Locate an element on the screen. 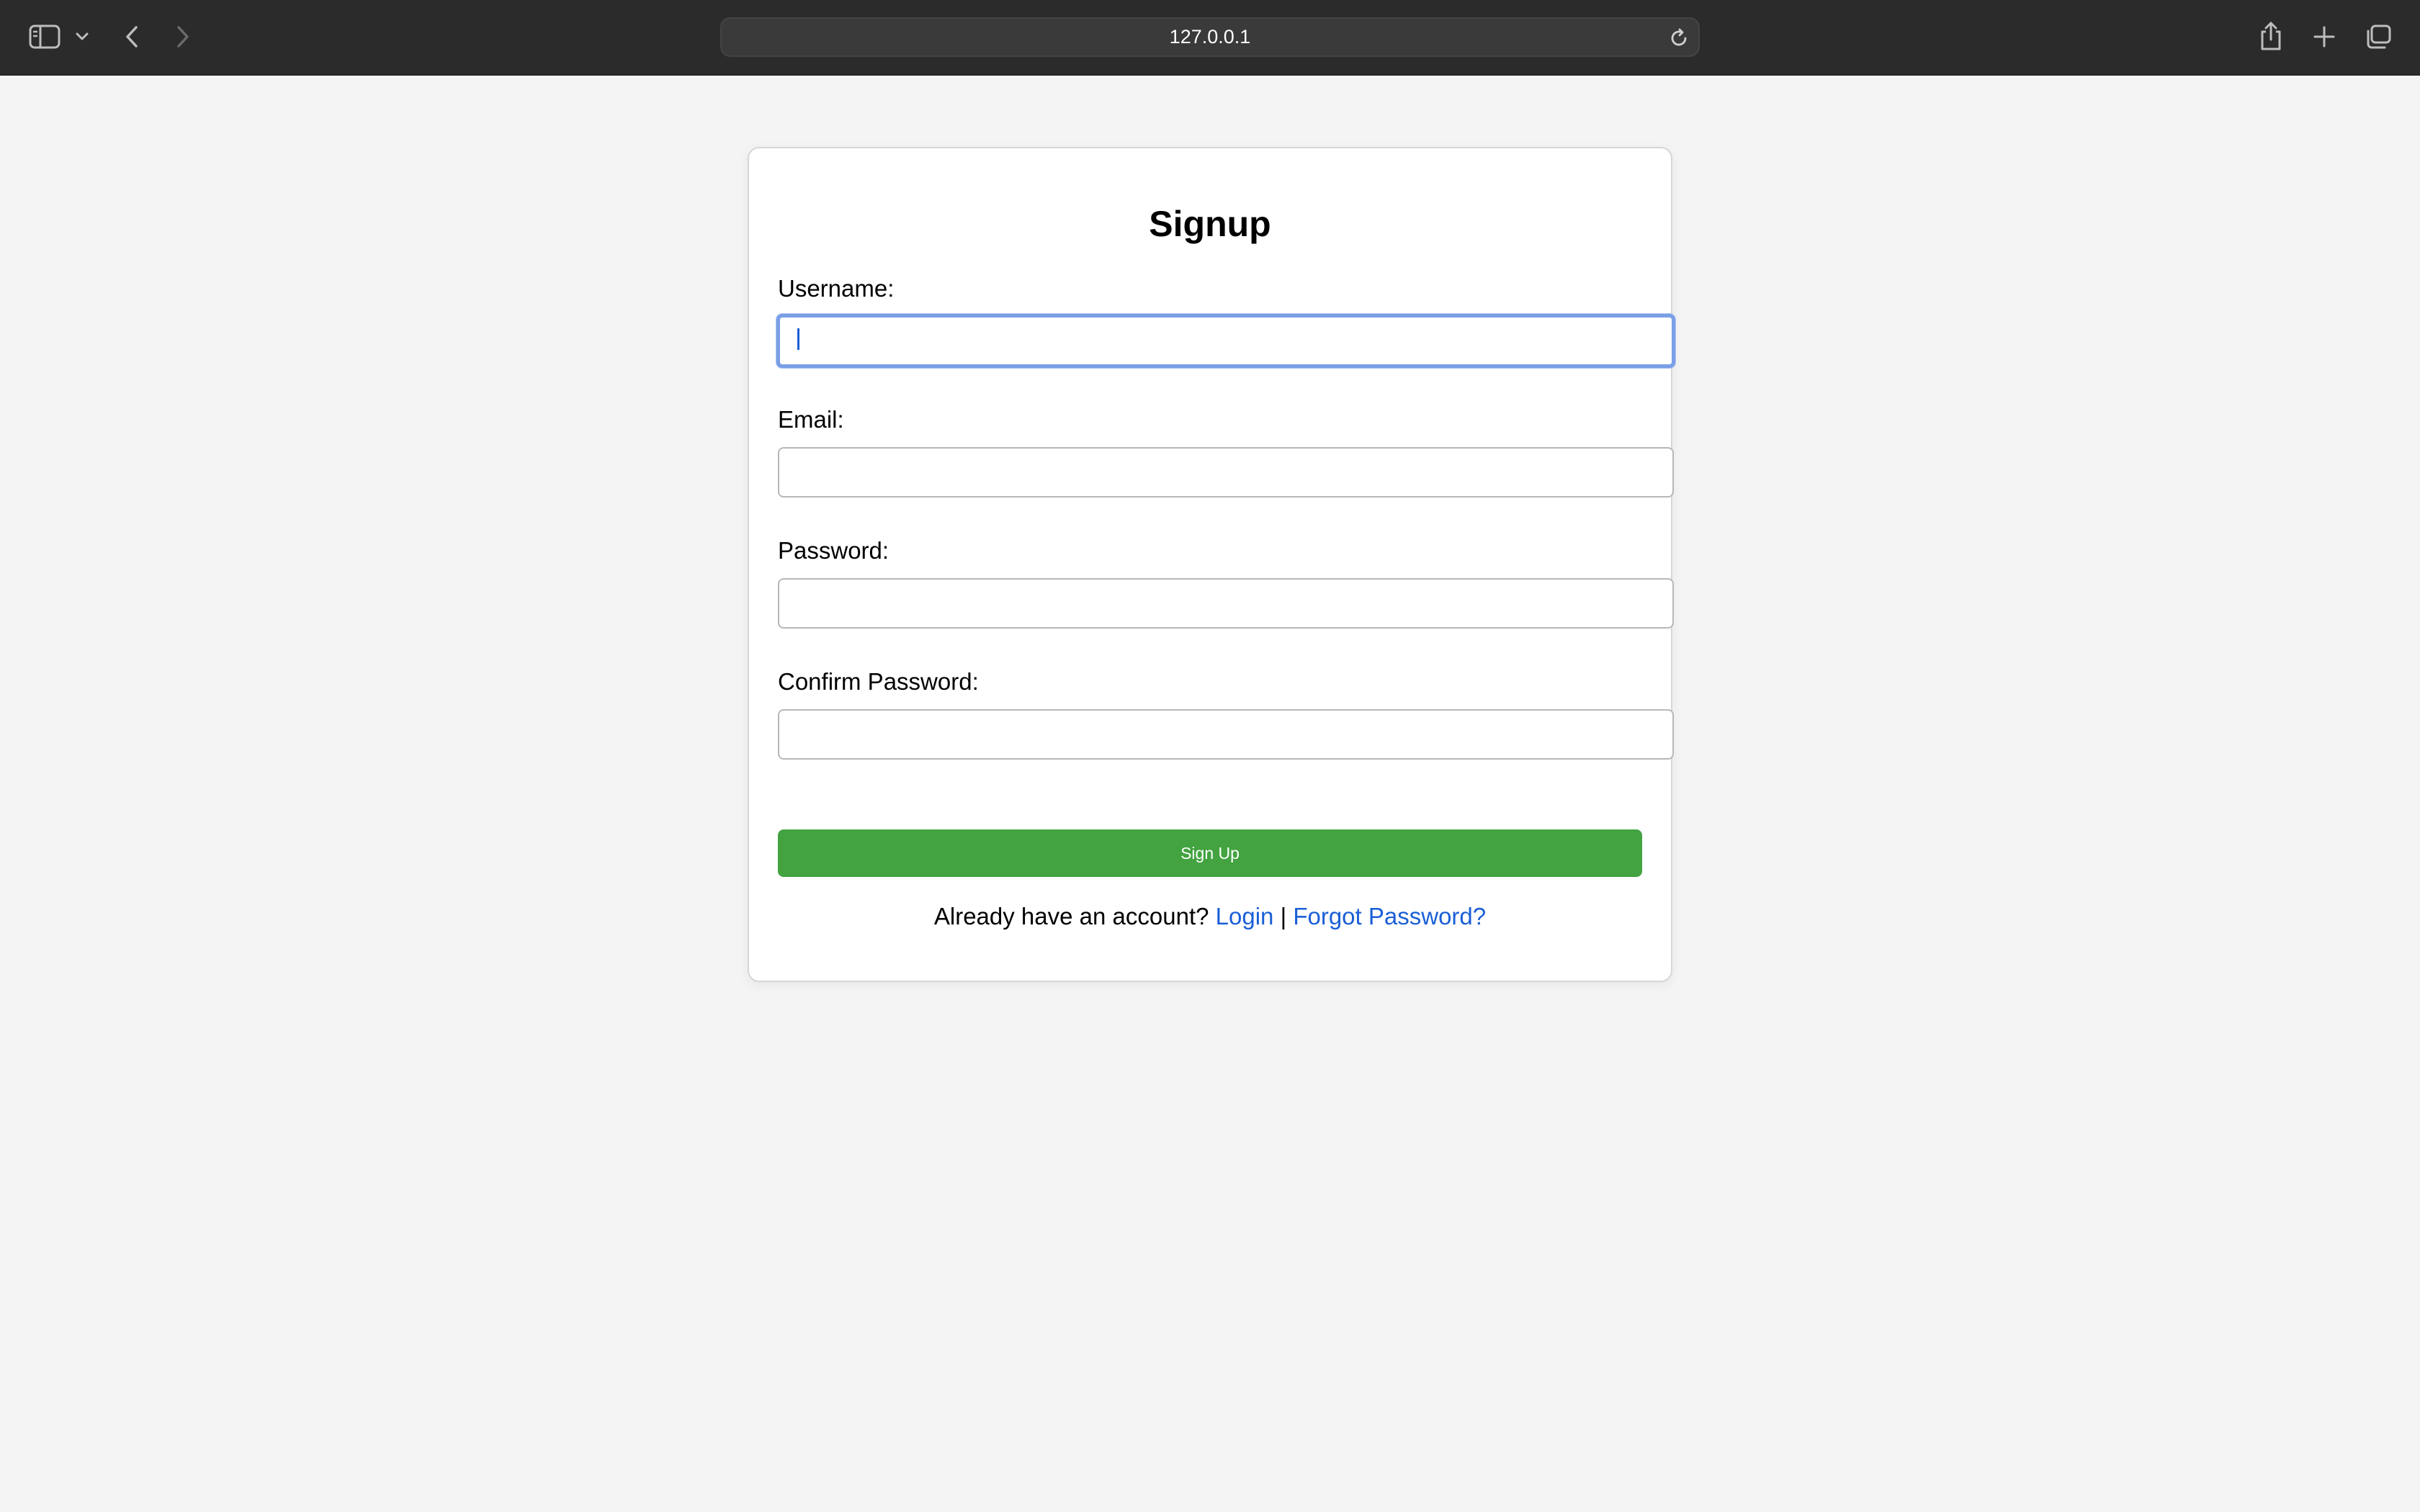 This screenshot has width=2420, height=1512. email-input is located at coordinates (1226, 472).